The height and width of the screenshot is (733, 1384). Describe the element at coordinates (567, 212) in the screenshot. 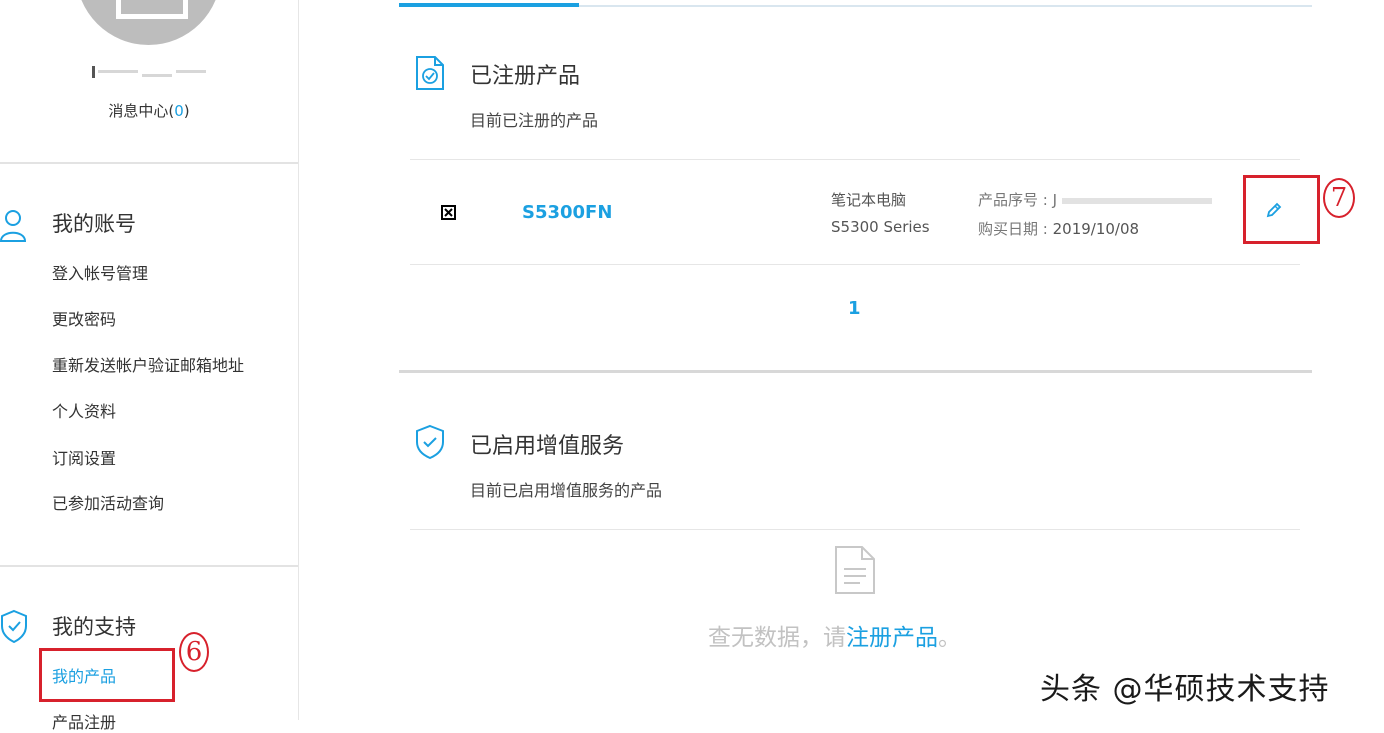

I see `product-name-link: S5300FN` at that location.